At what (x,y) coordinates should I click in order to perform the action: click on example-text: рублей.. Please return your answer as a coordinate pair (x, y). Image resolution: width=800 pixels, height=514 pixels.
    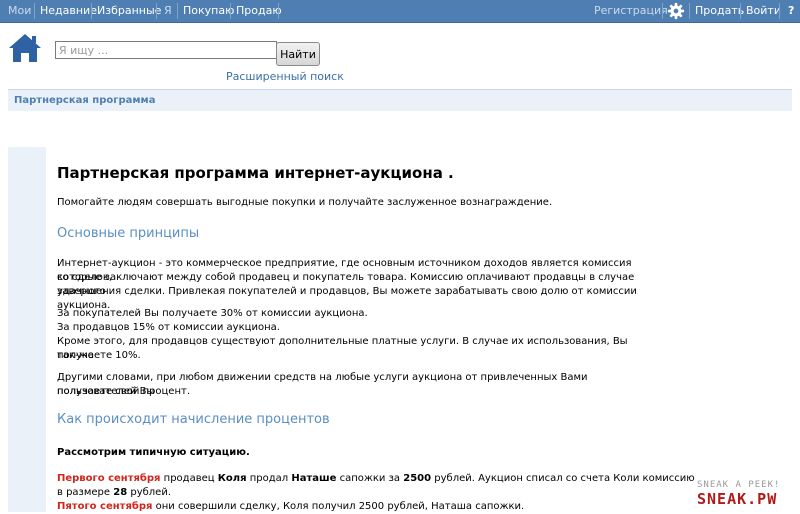
    Looking at the image, I should click on (149, 492).